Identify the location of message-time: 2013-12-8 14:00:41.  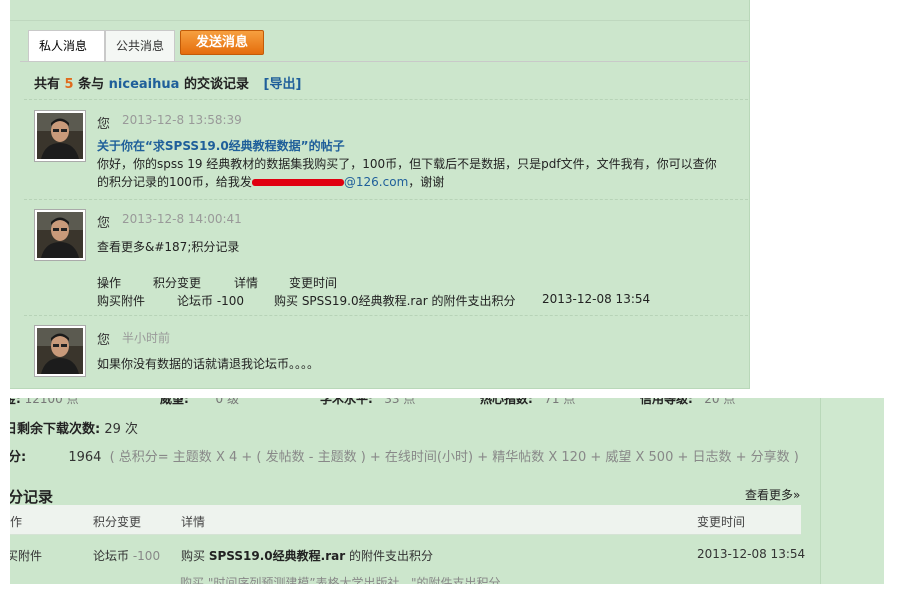
(182, 219).